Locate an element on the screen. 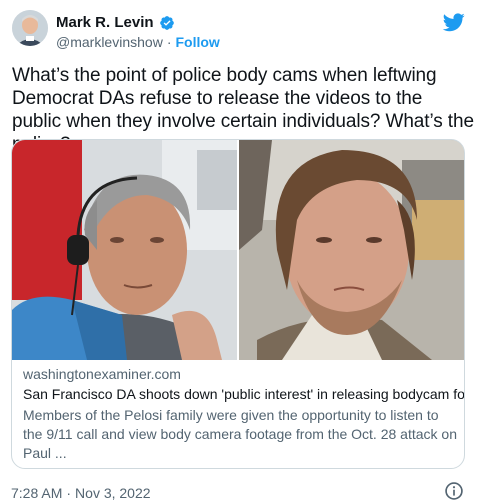  timestamp-row: 7:28 AM · Nov 3, 2022 is located at coordinates (81, 493).